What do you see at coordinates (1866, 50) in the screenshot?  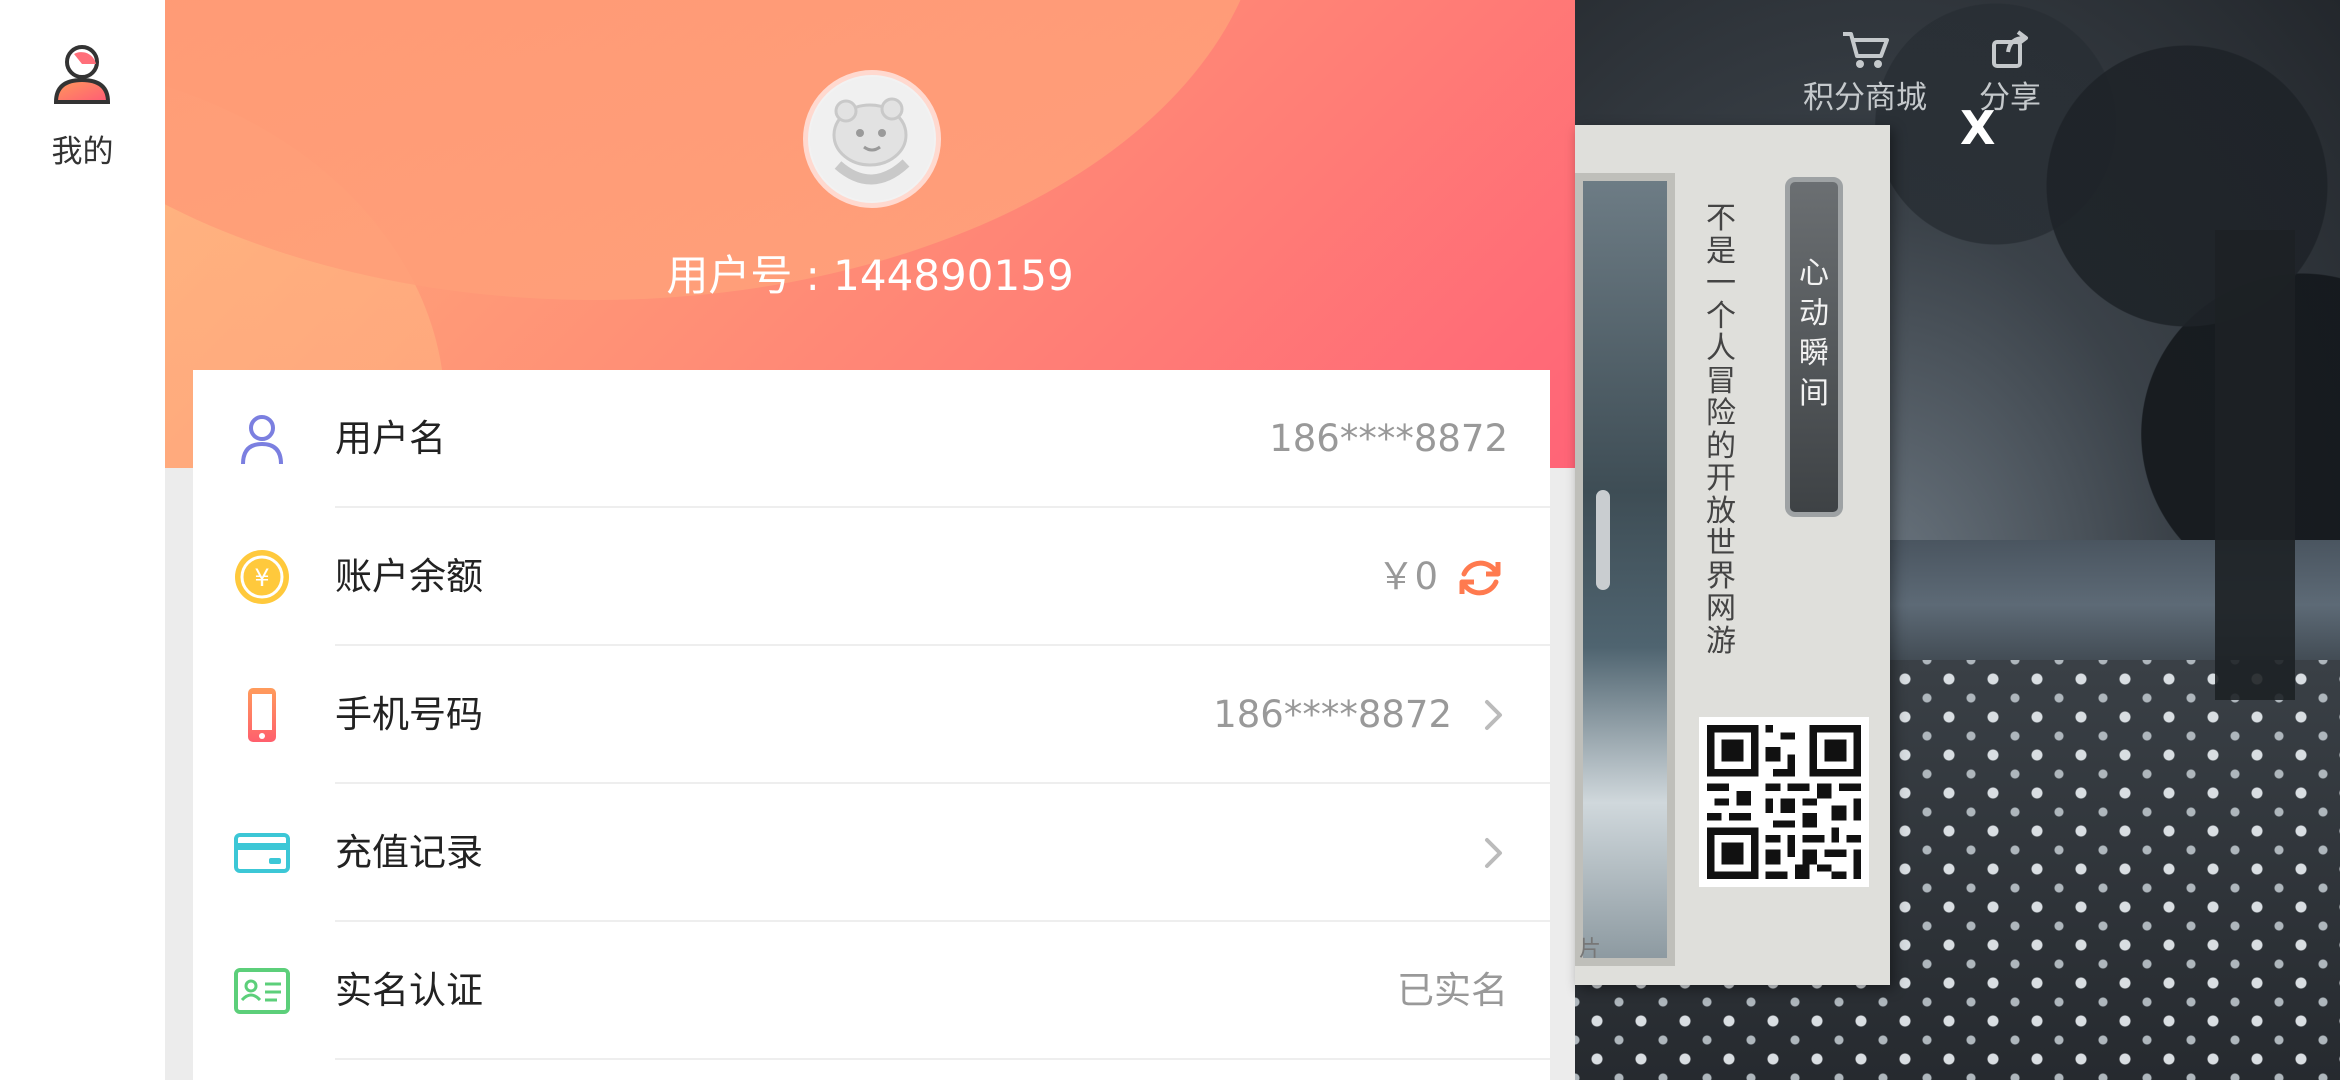 I see `cart-icon` at bounding box center [1866, 50].